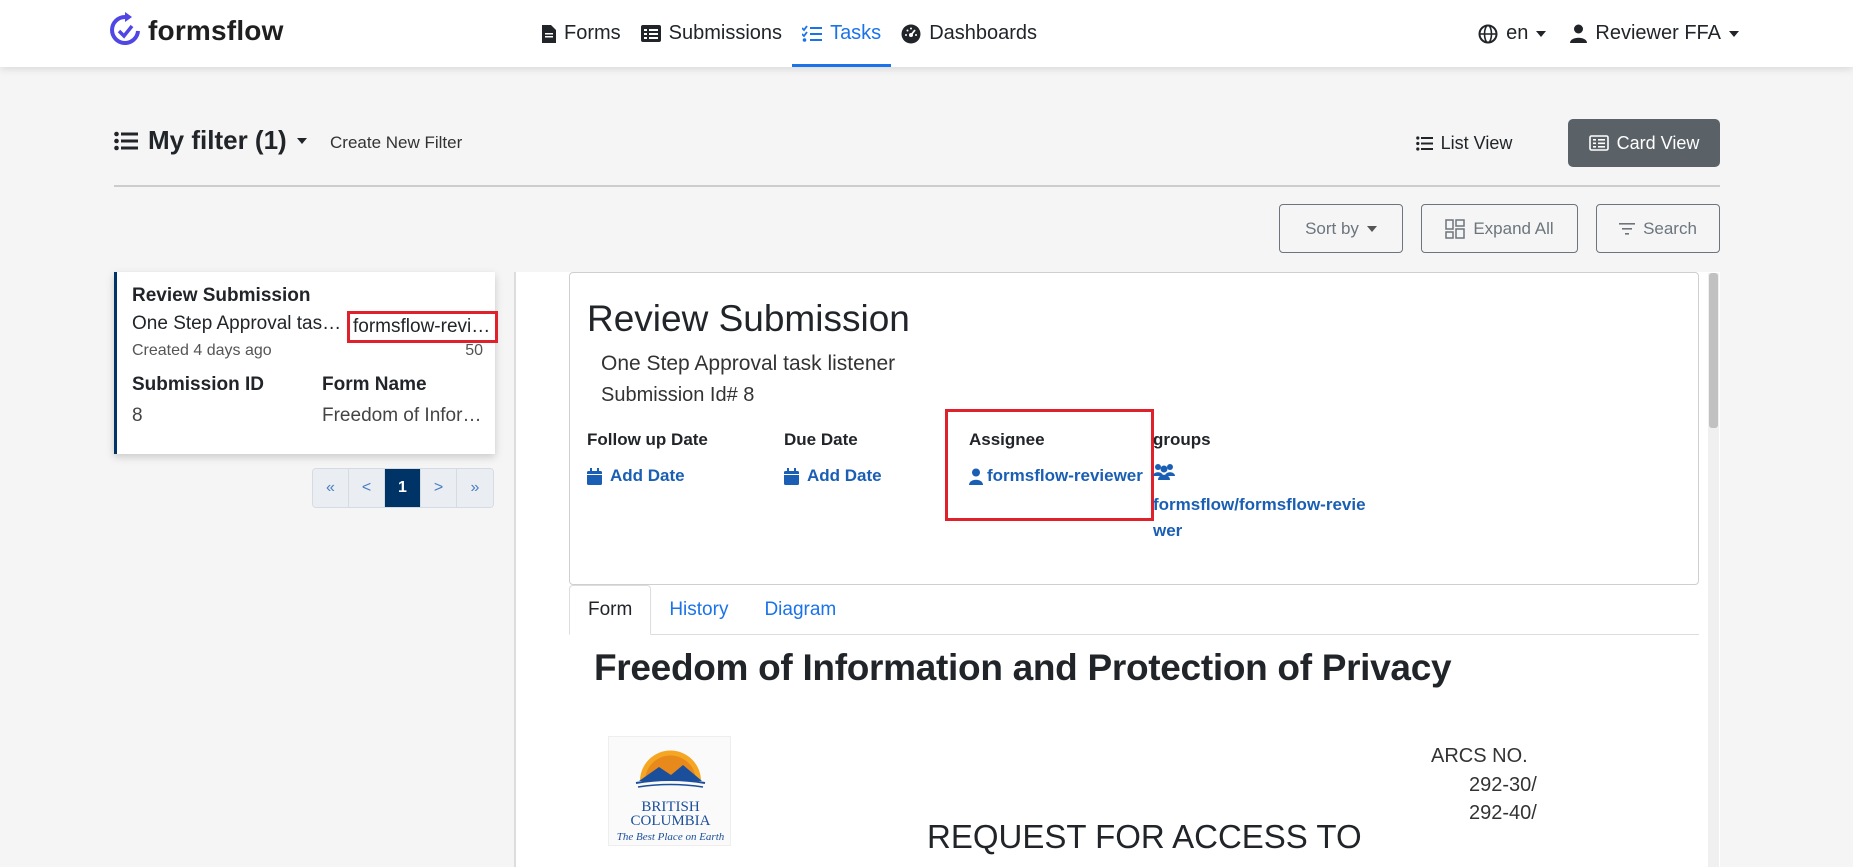 Image resolution: width=1853 pixels, height=867 pixels. Describe the element at coordinates (821, 439) in the screenshot. I see `due-date-label: Due Date` at that location.